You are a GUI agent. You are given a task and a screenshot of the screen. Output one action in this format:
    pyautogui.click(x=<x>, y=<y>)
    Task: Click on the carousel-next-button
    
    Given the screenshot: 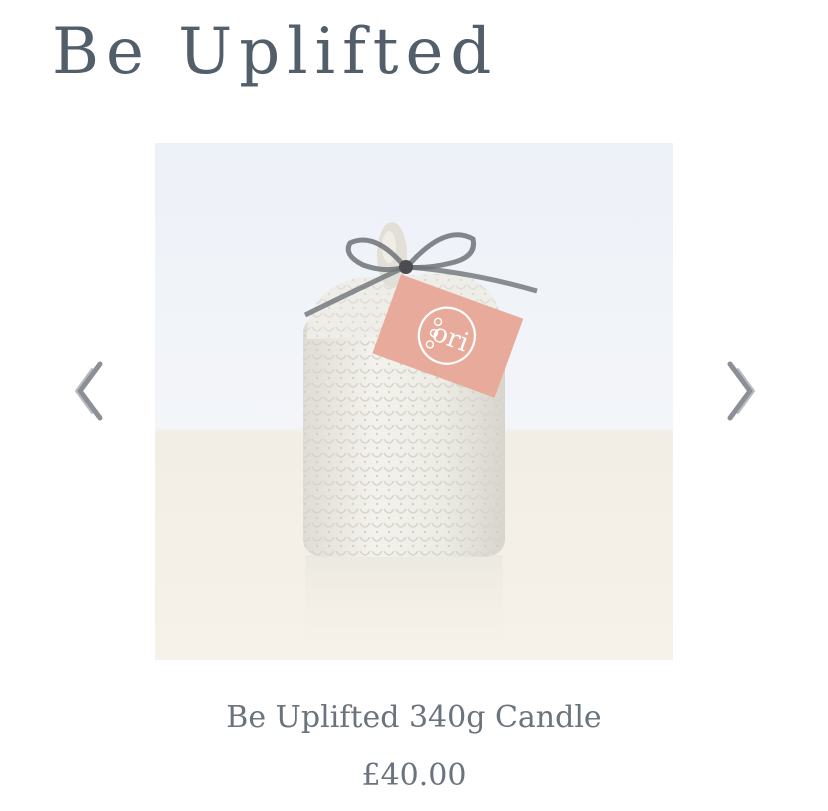 What is the action you would take?
    pyautogui.click(x=740, y=391)
    